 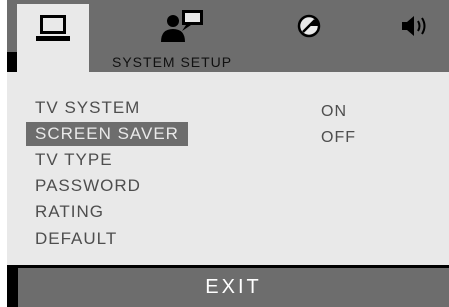 I want to click on option-off: OFF, so click(x=338, y=138).